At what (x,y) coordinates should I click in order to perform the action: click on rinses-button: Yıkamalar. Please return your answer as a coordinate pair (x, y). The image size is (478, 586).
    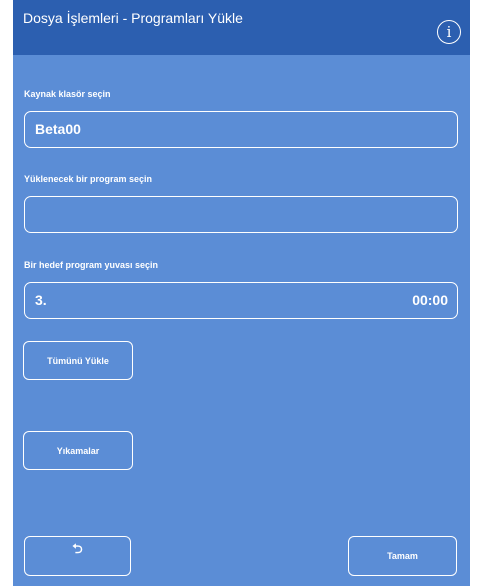
    Looking at the image, I should click on (78, 450).